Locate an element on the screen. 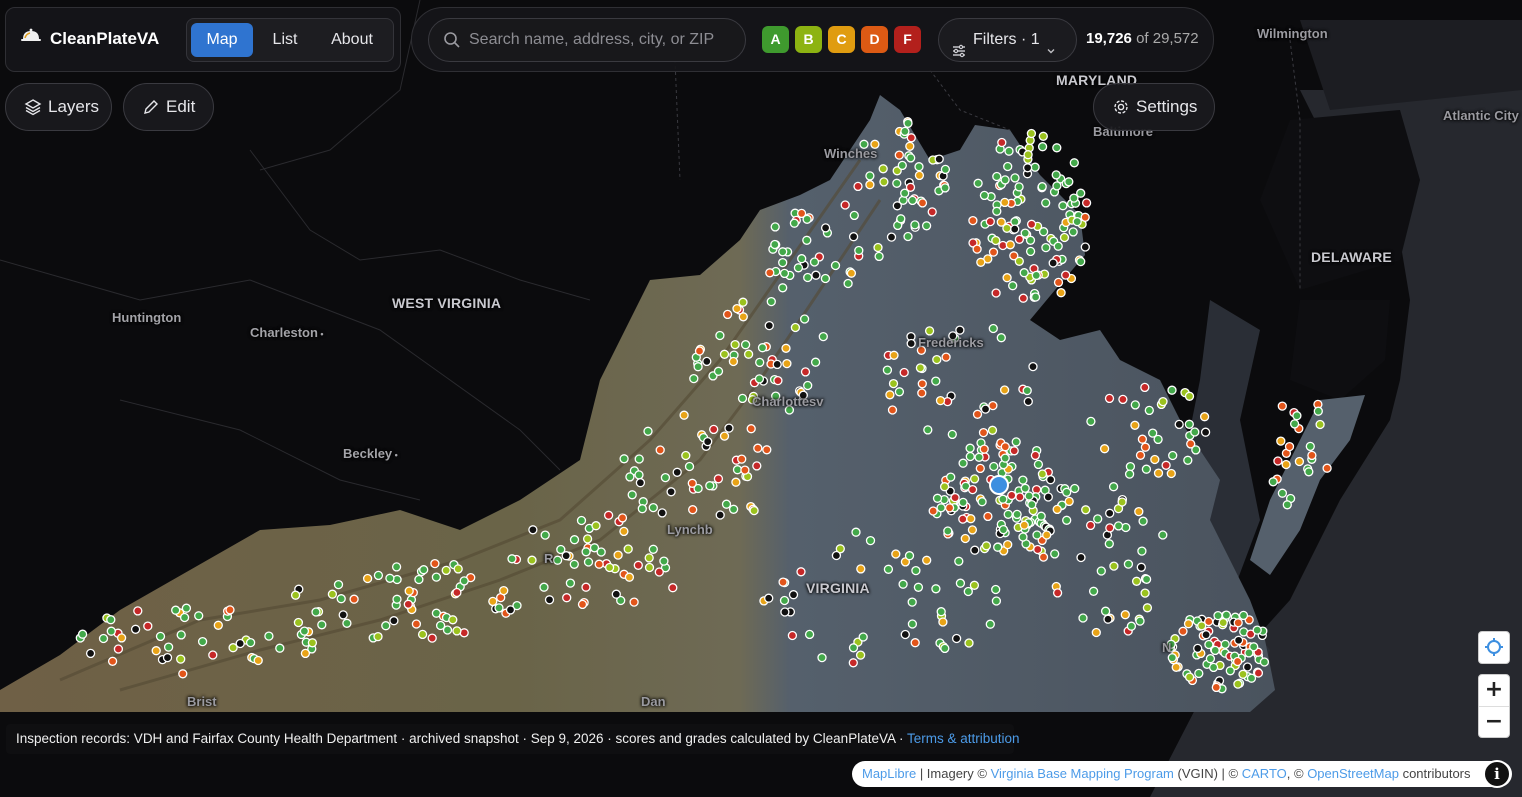 Image resolution: width=1522 pixels, height=797 pixels. zoom-in-button: + is located at coordinates (1494, 691).